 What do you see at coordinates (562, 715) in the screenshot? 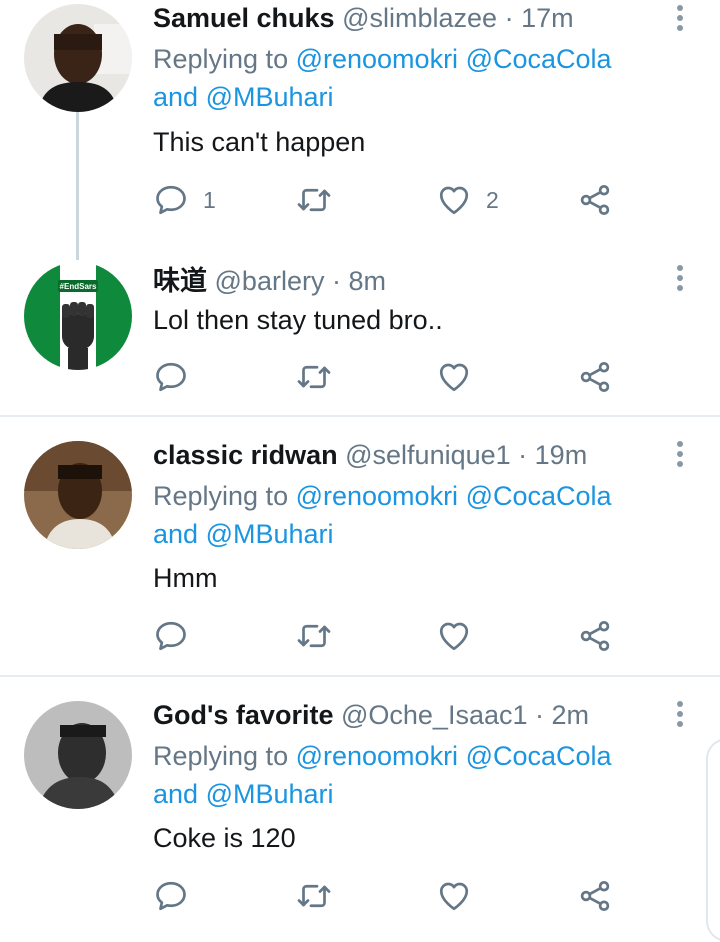
I see `timestamp: · 2m` at bounding box center [562, 715].